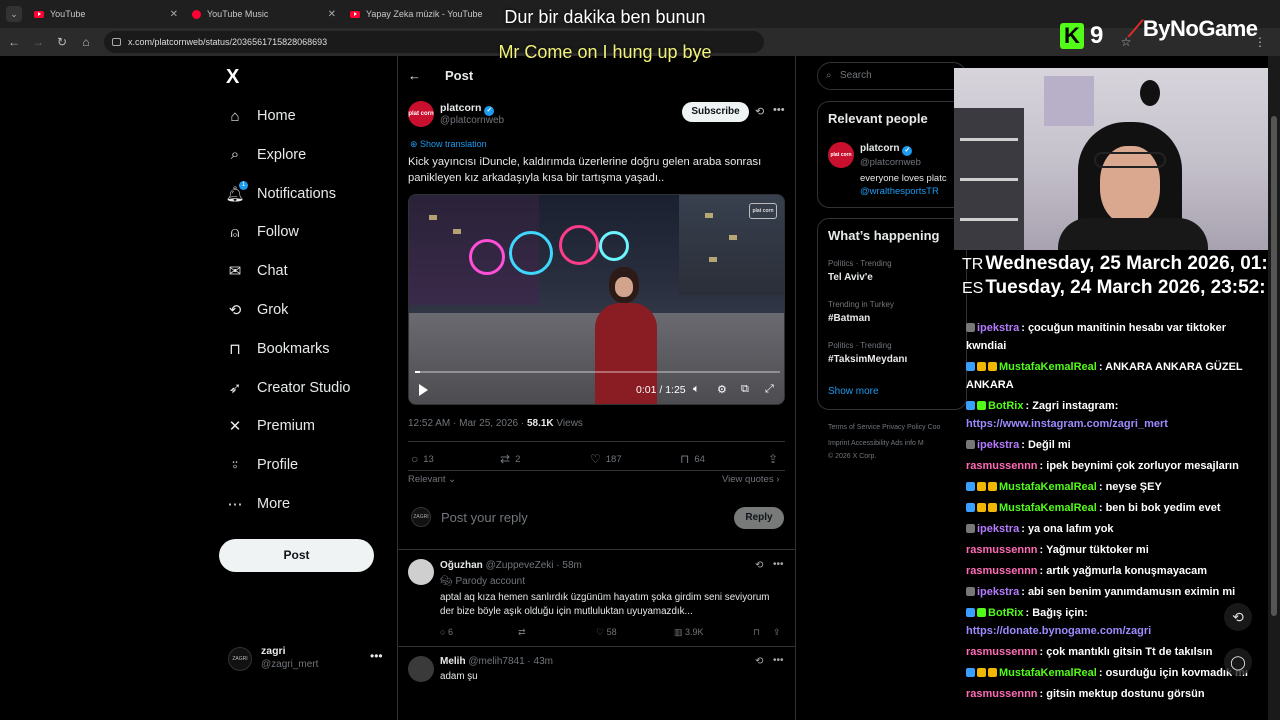 The height and width of the screenshot is (720, 1280). What do you see at coordinates (1114, 287) in the screenshot?
I see `clock-es: ES Tuesday, 24 March 2026, 23:52:` at bounding box center [1114, 287].